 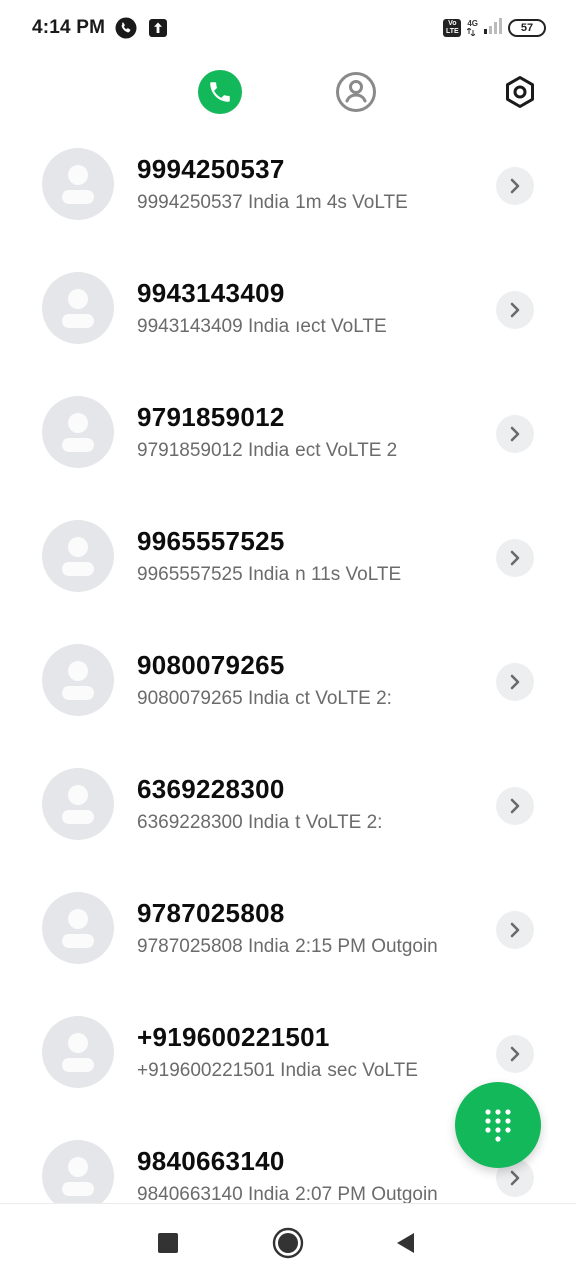 I want to click on call-log-item: 9994250537 9994250537 India 1m 4s VoLTE, so click(x=288, y=186).